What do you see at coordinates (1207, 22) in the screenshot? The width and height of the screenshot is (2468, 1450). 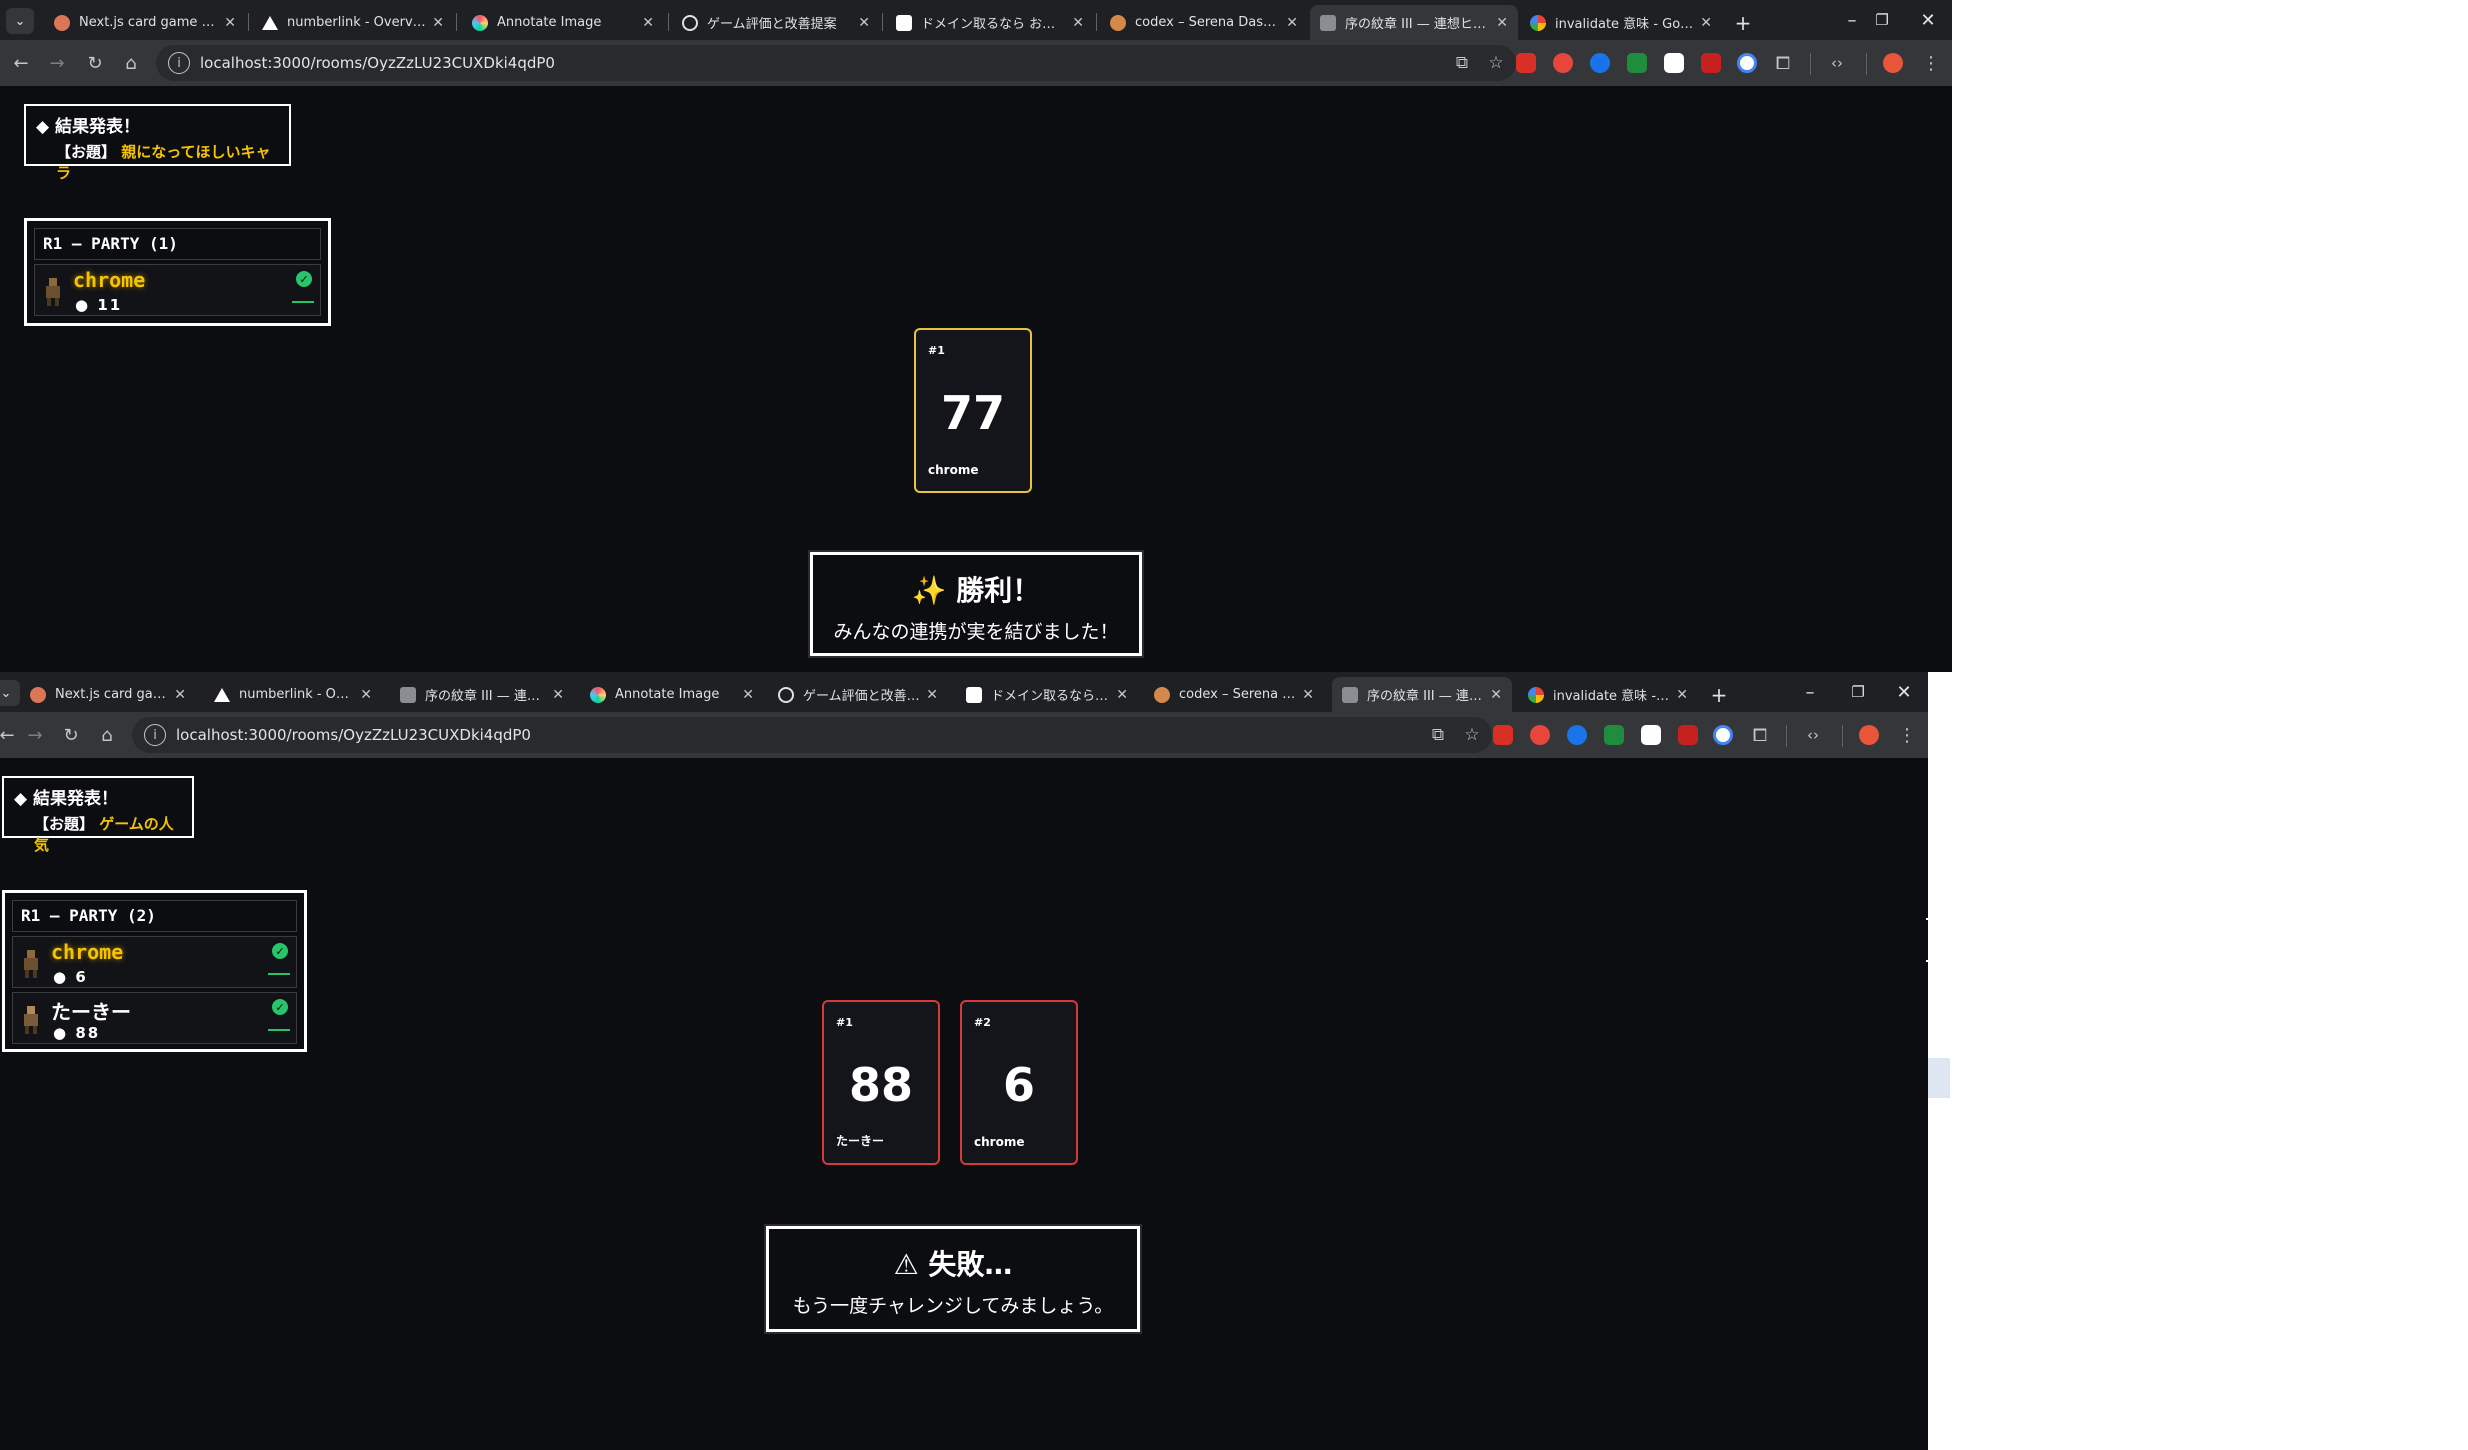 I see `tab-title: codex – Serena Dashboar` at bounding box center [1207, 22].